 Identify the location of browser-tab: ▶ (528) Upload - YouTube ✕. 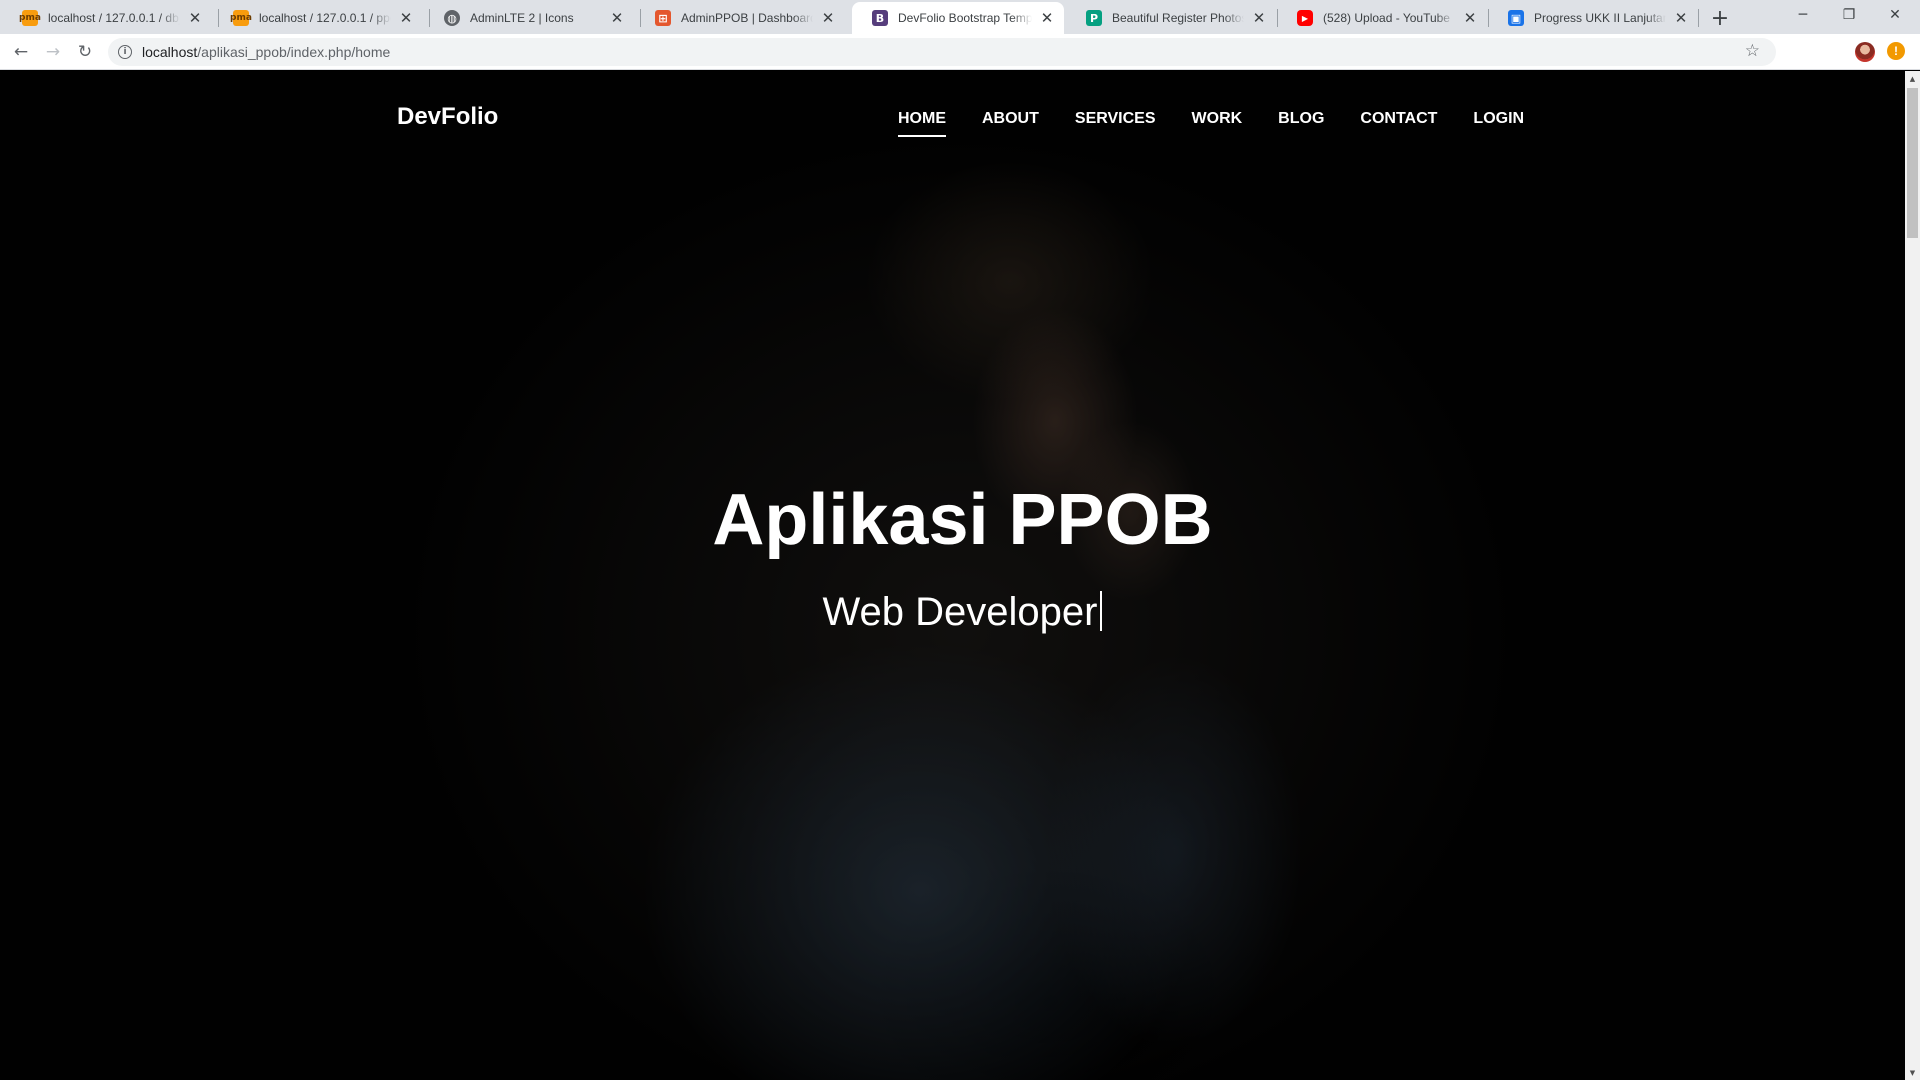
(1382, 18).